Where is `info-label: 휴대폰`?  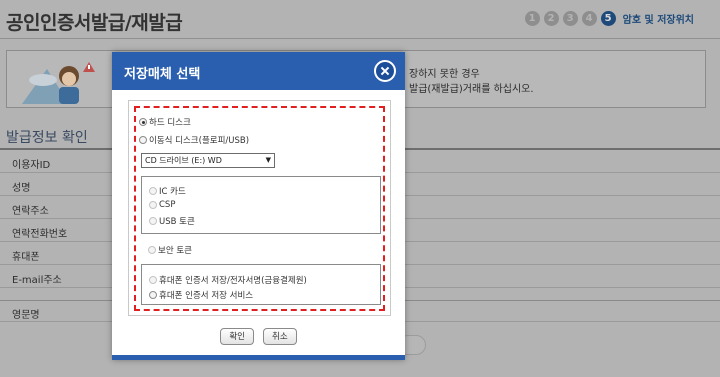 info-label: 휴대폰 is located at coordinates (26, 257).